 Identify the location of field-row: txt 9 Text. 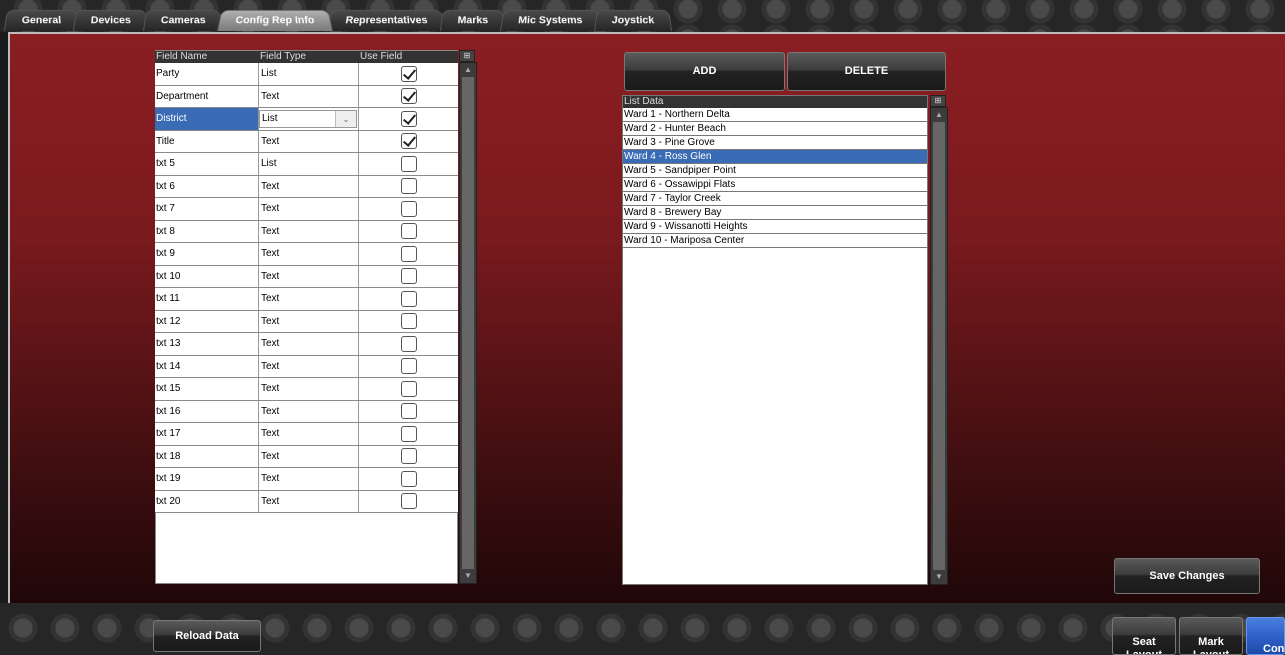
(306, 254).